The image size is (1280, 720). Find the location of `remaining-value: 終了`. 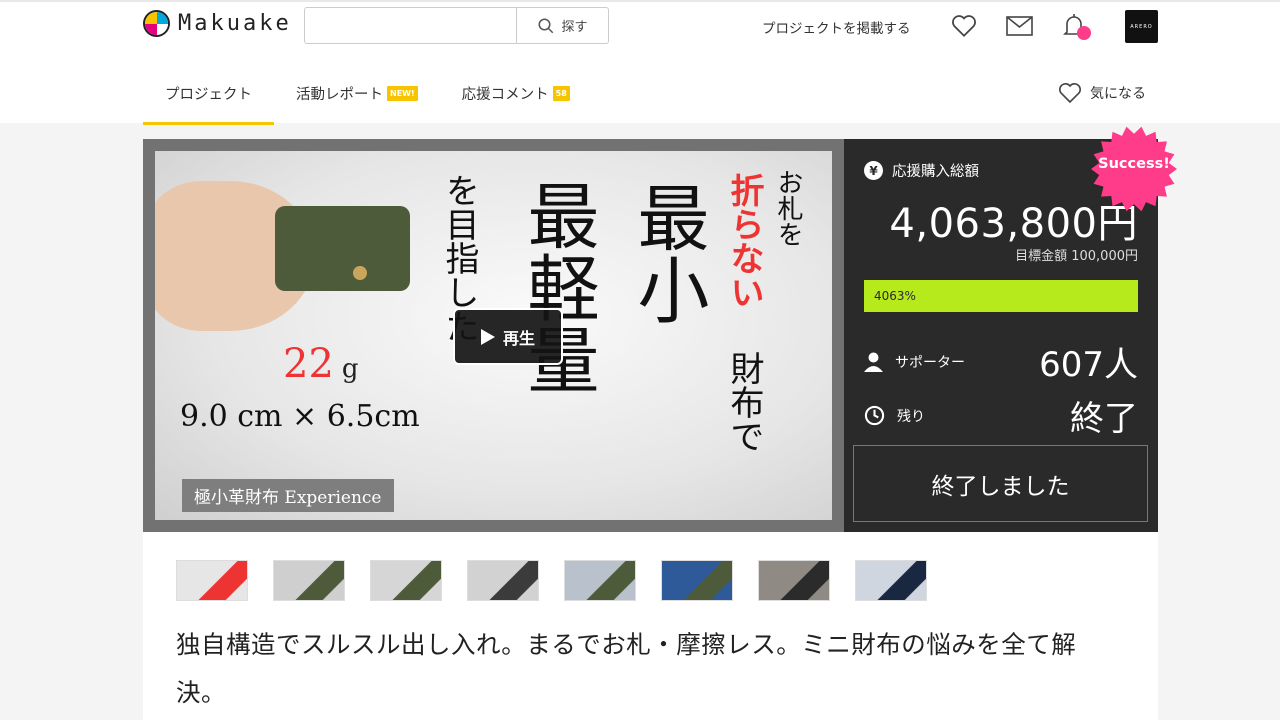

remaining-value: 終了 is located at coordinates (1104, 419).